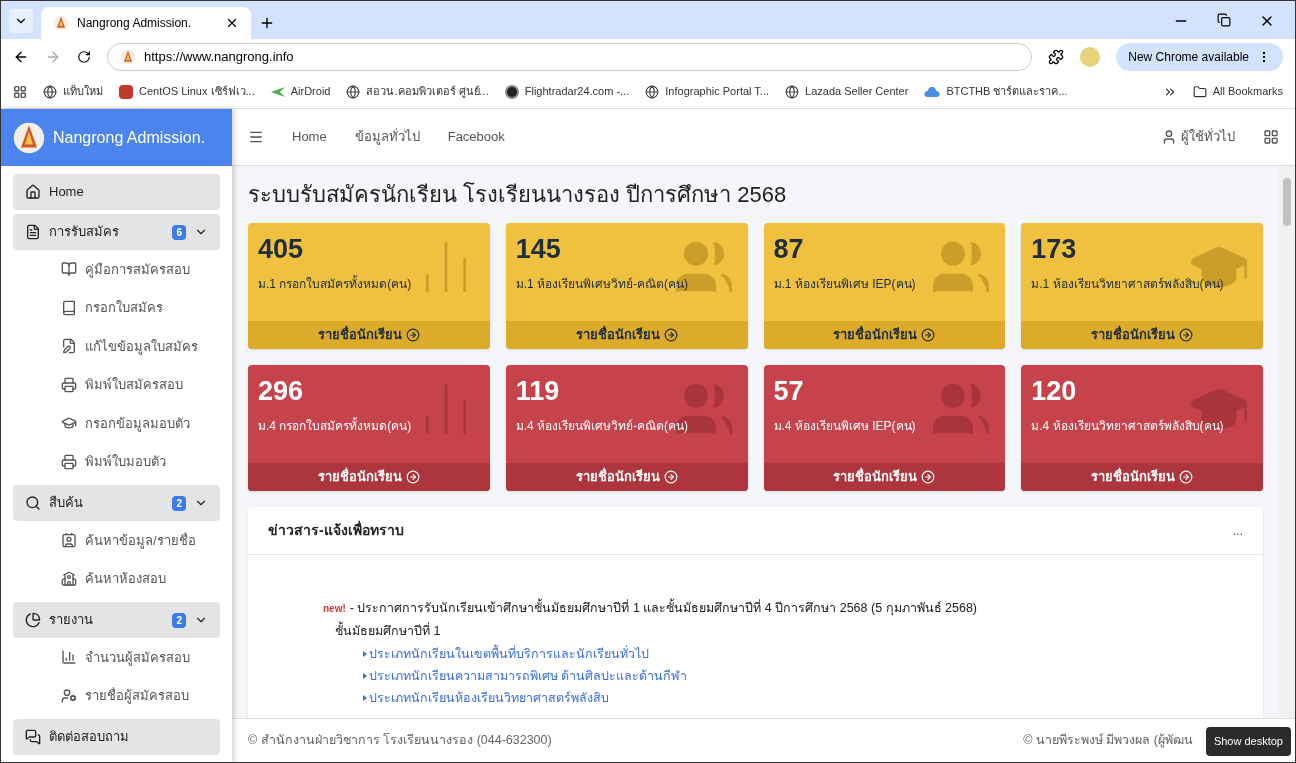  Describe the element at coordinates (116, 384) in the screenshot. I see `sidebar-subitem: พิมพ์ใบสมัครสอบ` at that location.